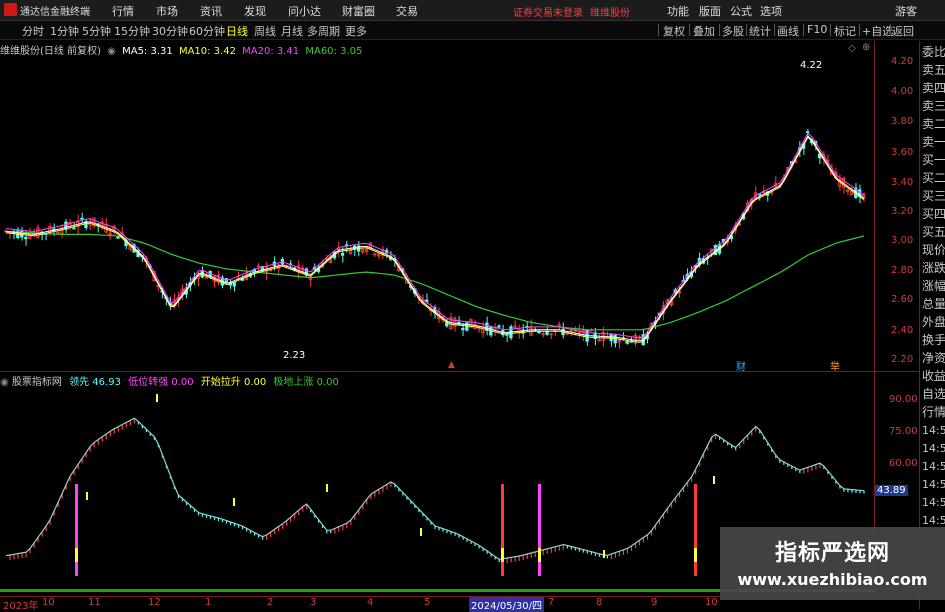  What do you see at coordinates (788, 31) in the screenshot?
I see `draw-line-button: 画线` at bounding box center [788, 31].